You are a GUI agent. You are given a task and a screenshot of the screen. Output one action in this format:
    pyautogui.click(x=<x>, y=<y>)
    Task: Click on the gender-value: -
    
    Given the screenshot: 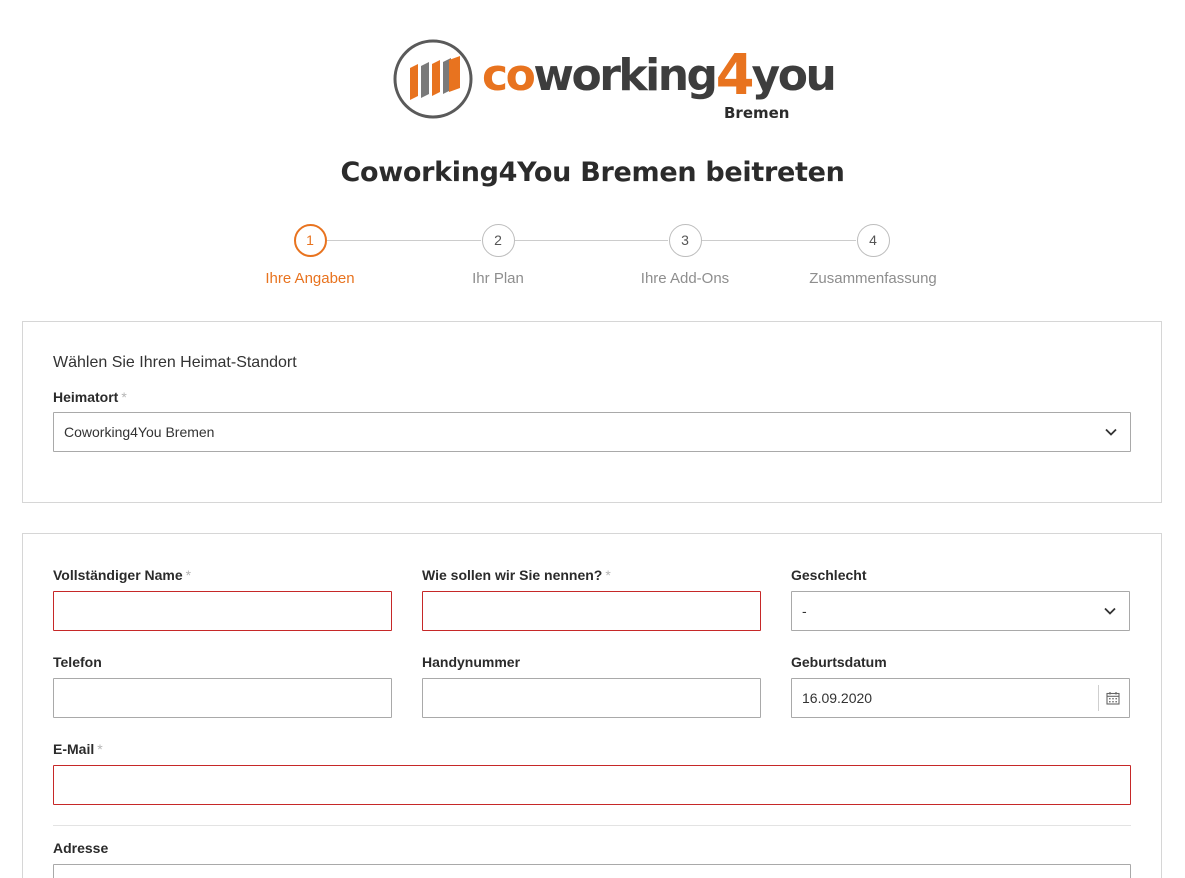 What is the action you would take?
    pyautogui.click(x=804, y=611)
    